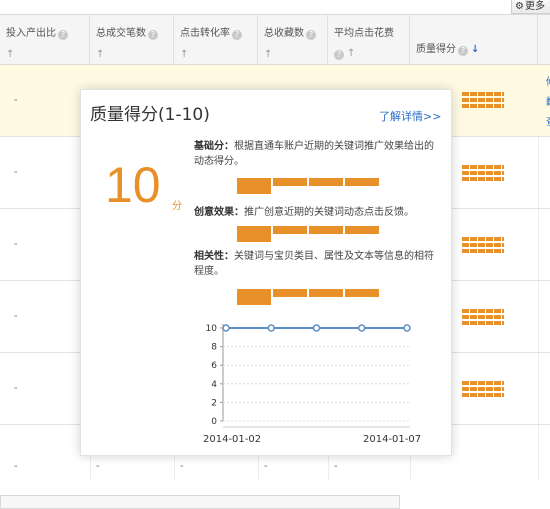 The image size is (550, 509). I want to click on y-tick-label: 2, so click(214, 403).